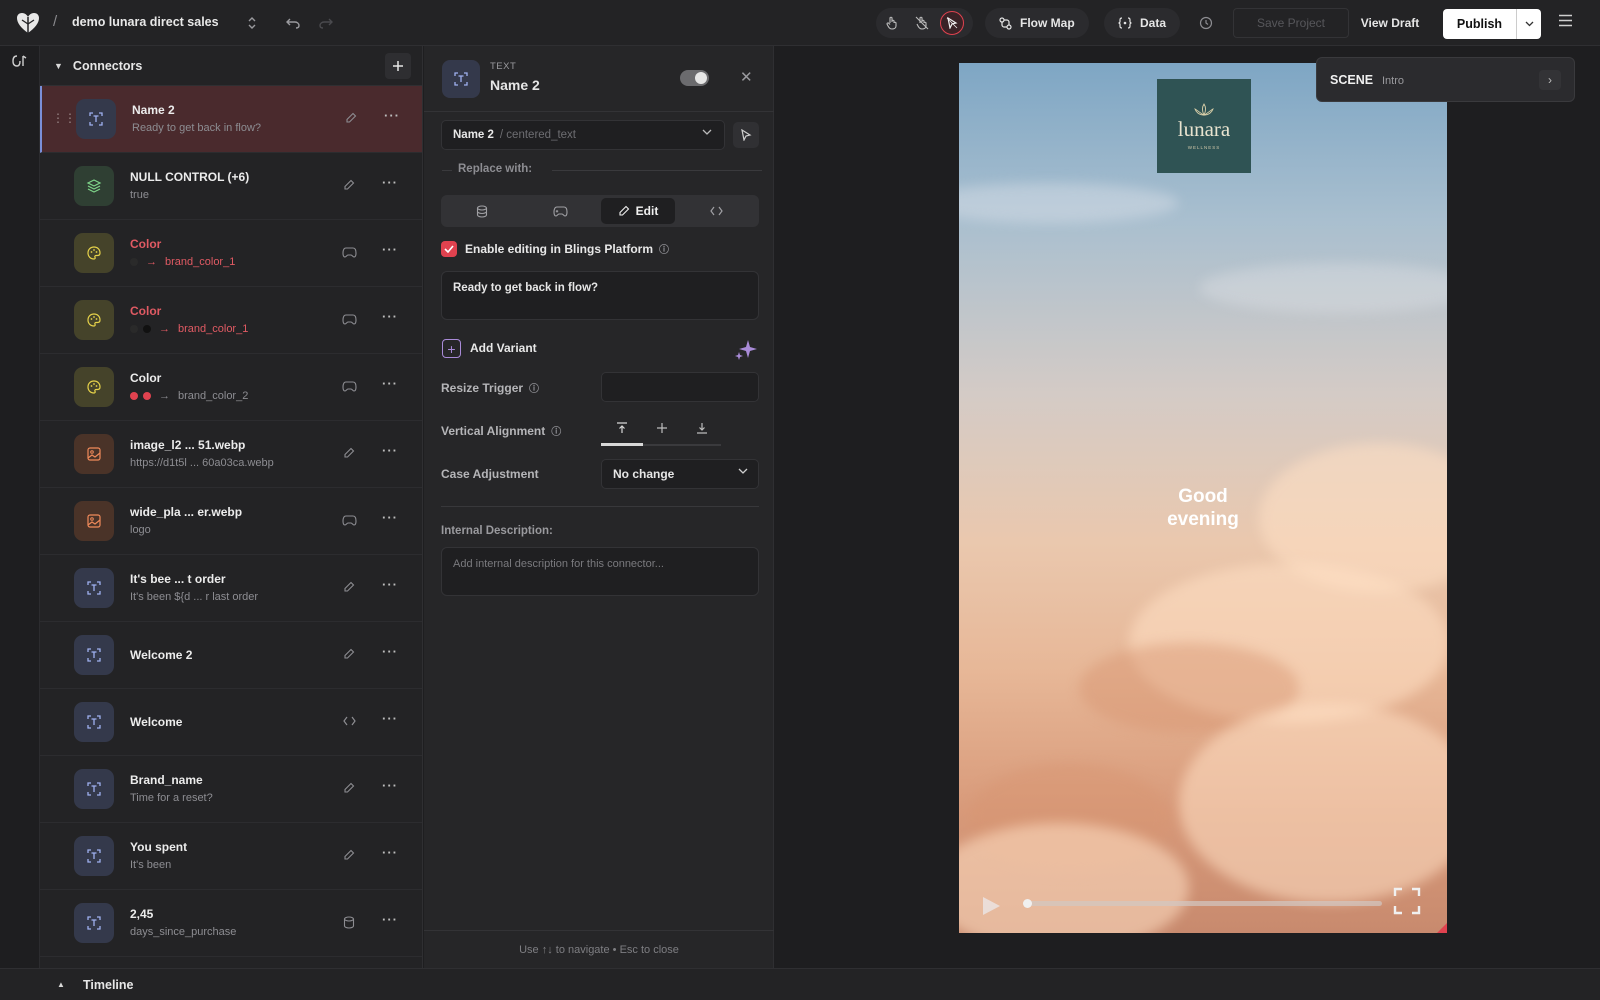 This screenshot has height=1000, width=1600. I want to click on add-connector-button, so click(398, 66).